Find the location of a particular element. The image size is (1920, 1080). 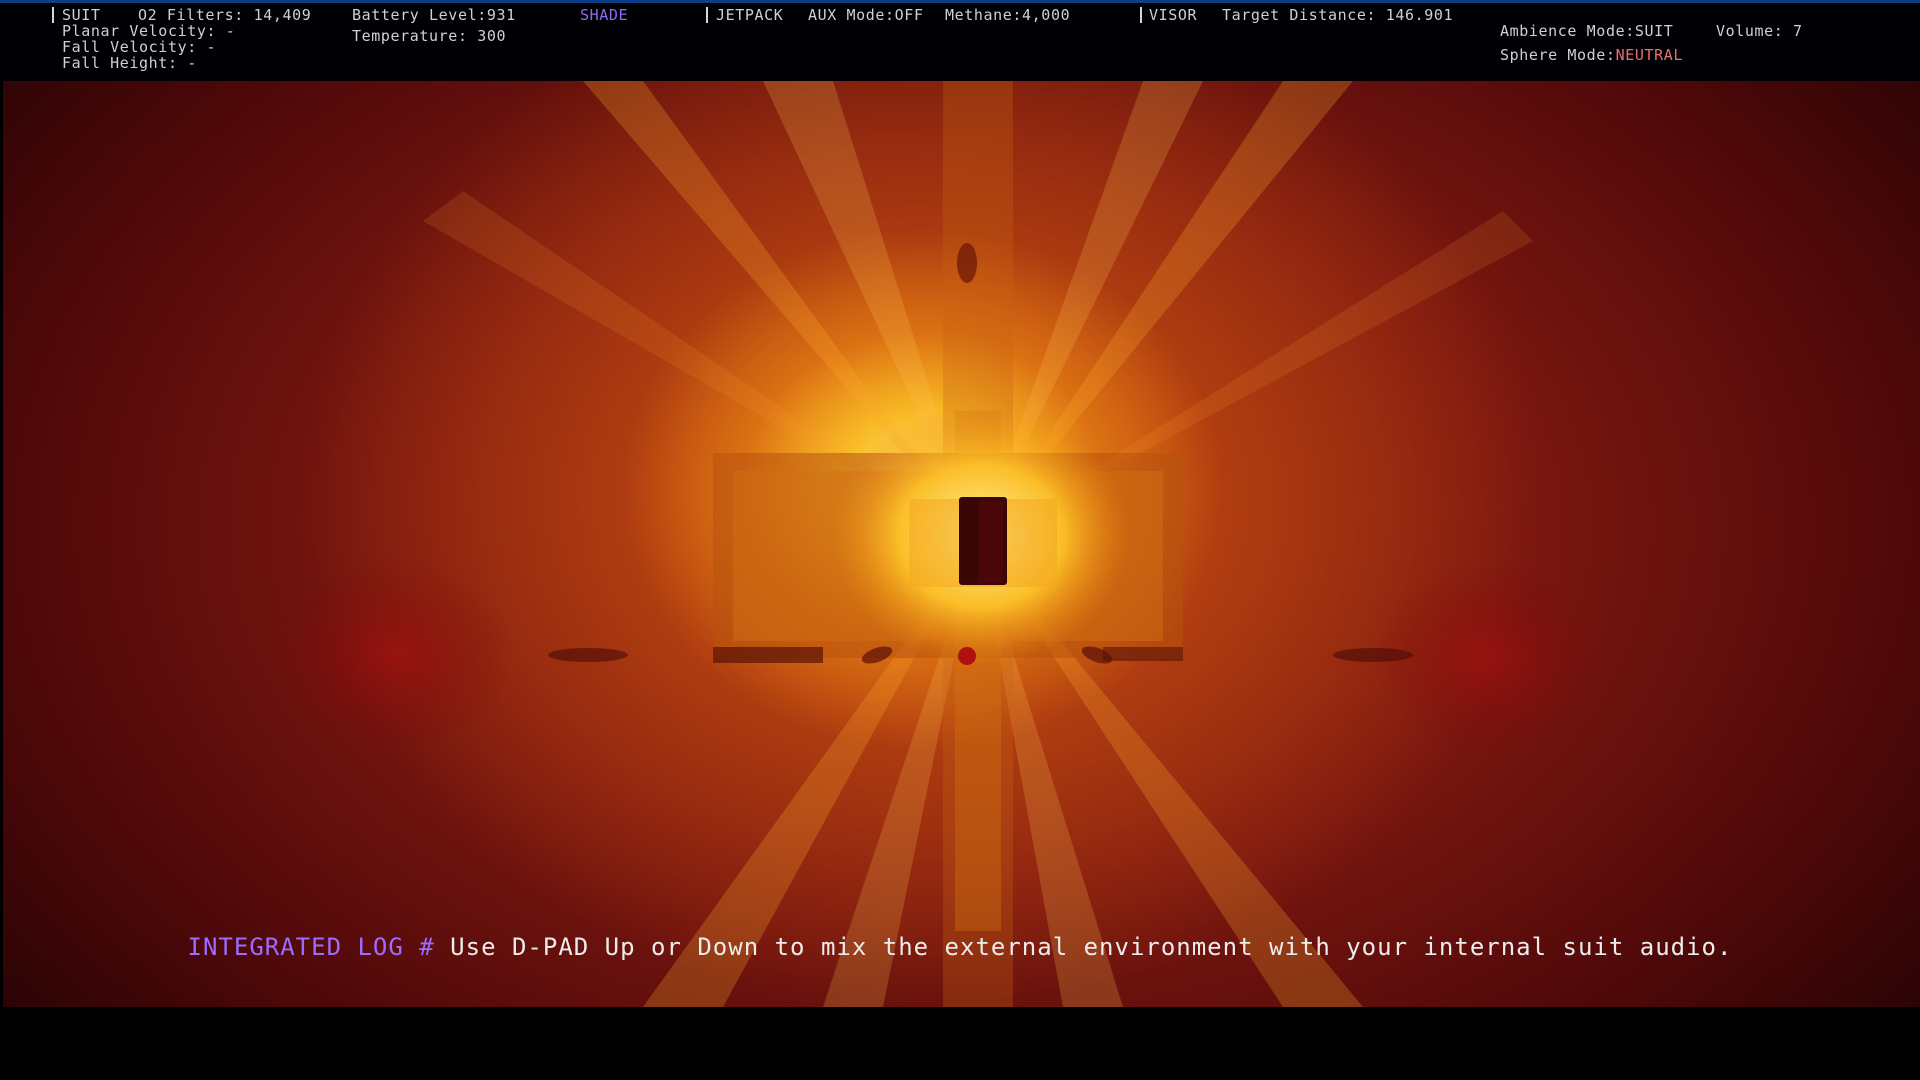

bottom-letterbox is located at coordinates (960, 1043).